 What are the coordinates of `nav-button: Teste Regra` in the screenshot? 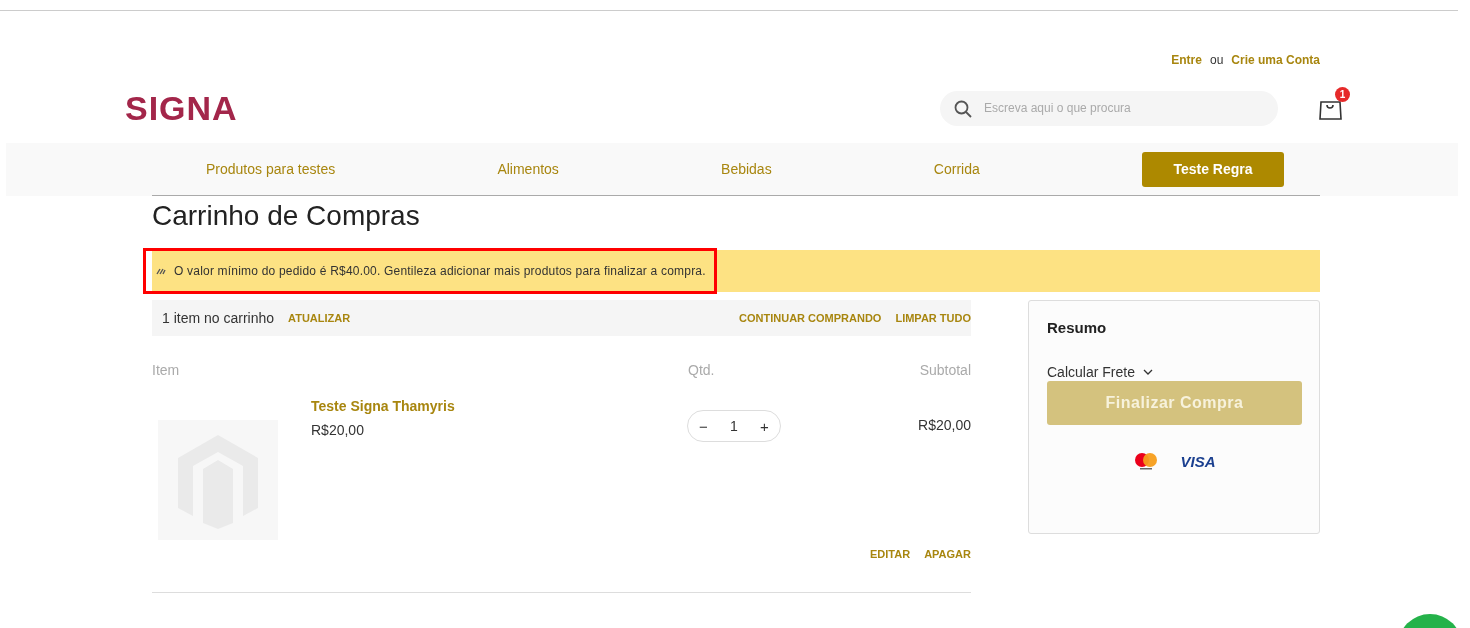 It's located at (1212, 169).